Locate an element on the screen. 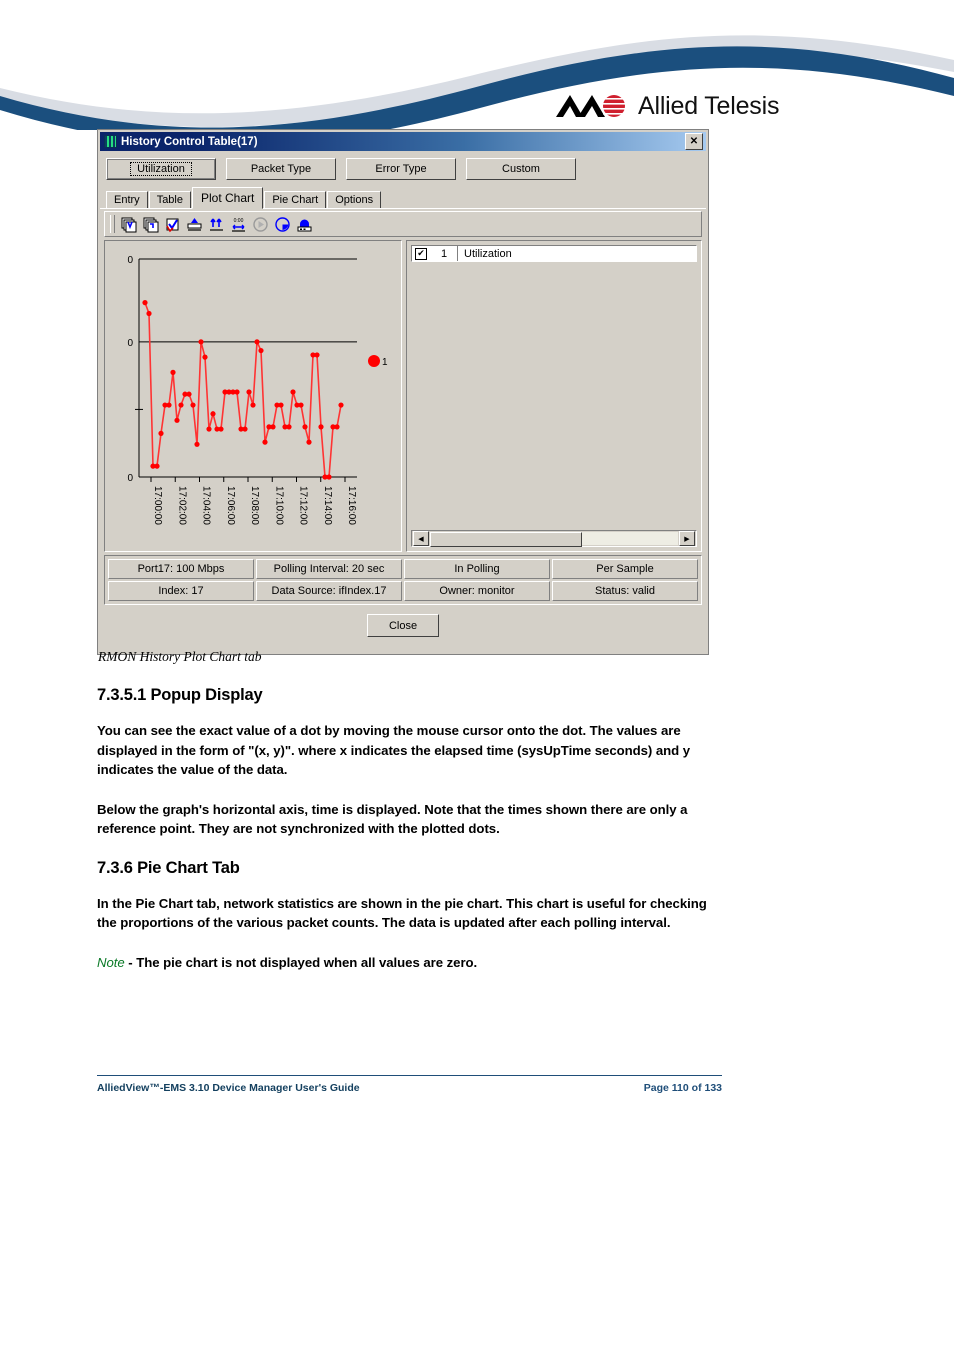 Image resolution: width=954 pixels, height=1351 pixels. close-button: Close is located at coordinates (403, 625).